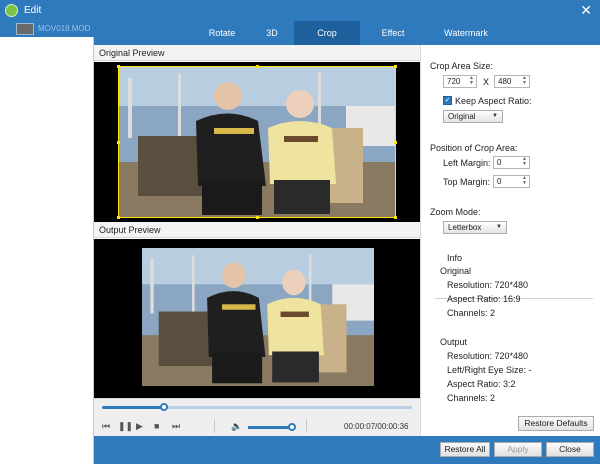 The image size is (600, 464). What do you see at coordinates (488, 356) in the screenshot?
I see `output-resolution: Resolution: 720*480` at bounding box center [488, 356].